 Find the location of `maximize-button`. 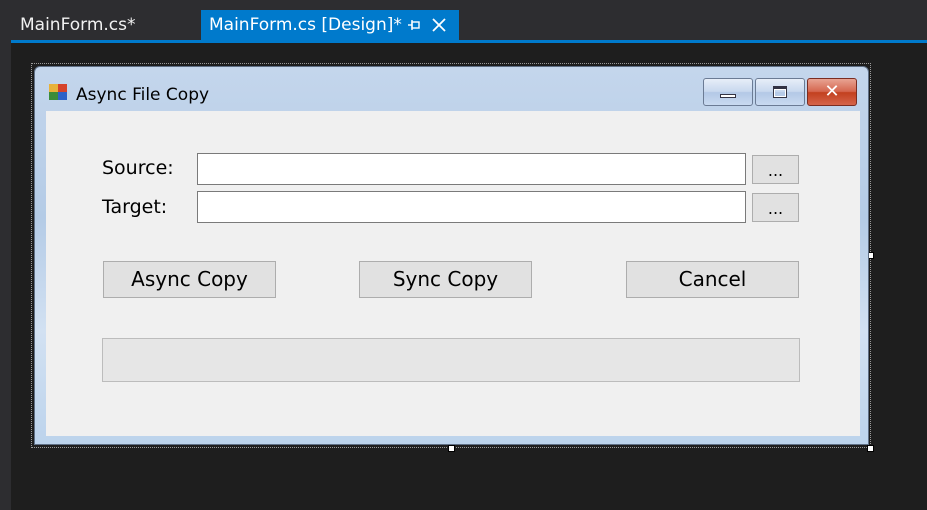

maximize-button is located at coordinates (780, 92).